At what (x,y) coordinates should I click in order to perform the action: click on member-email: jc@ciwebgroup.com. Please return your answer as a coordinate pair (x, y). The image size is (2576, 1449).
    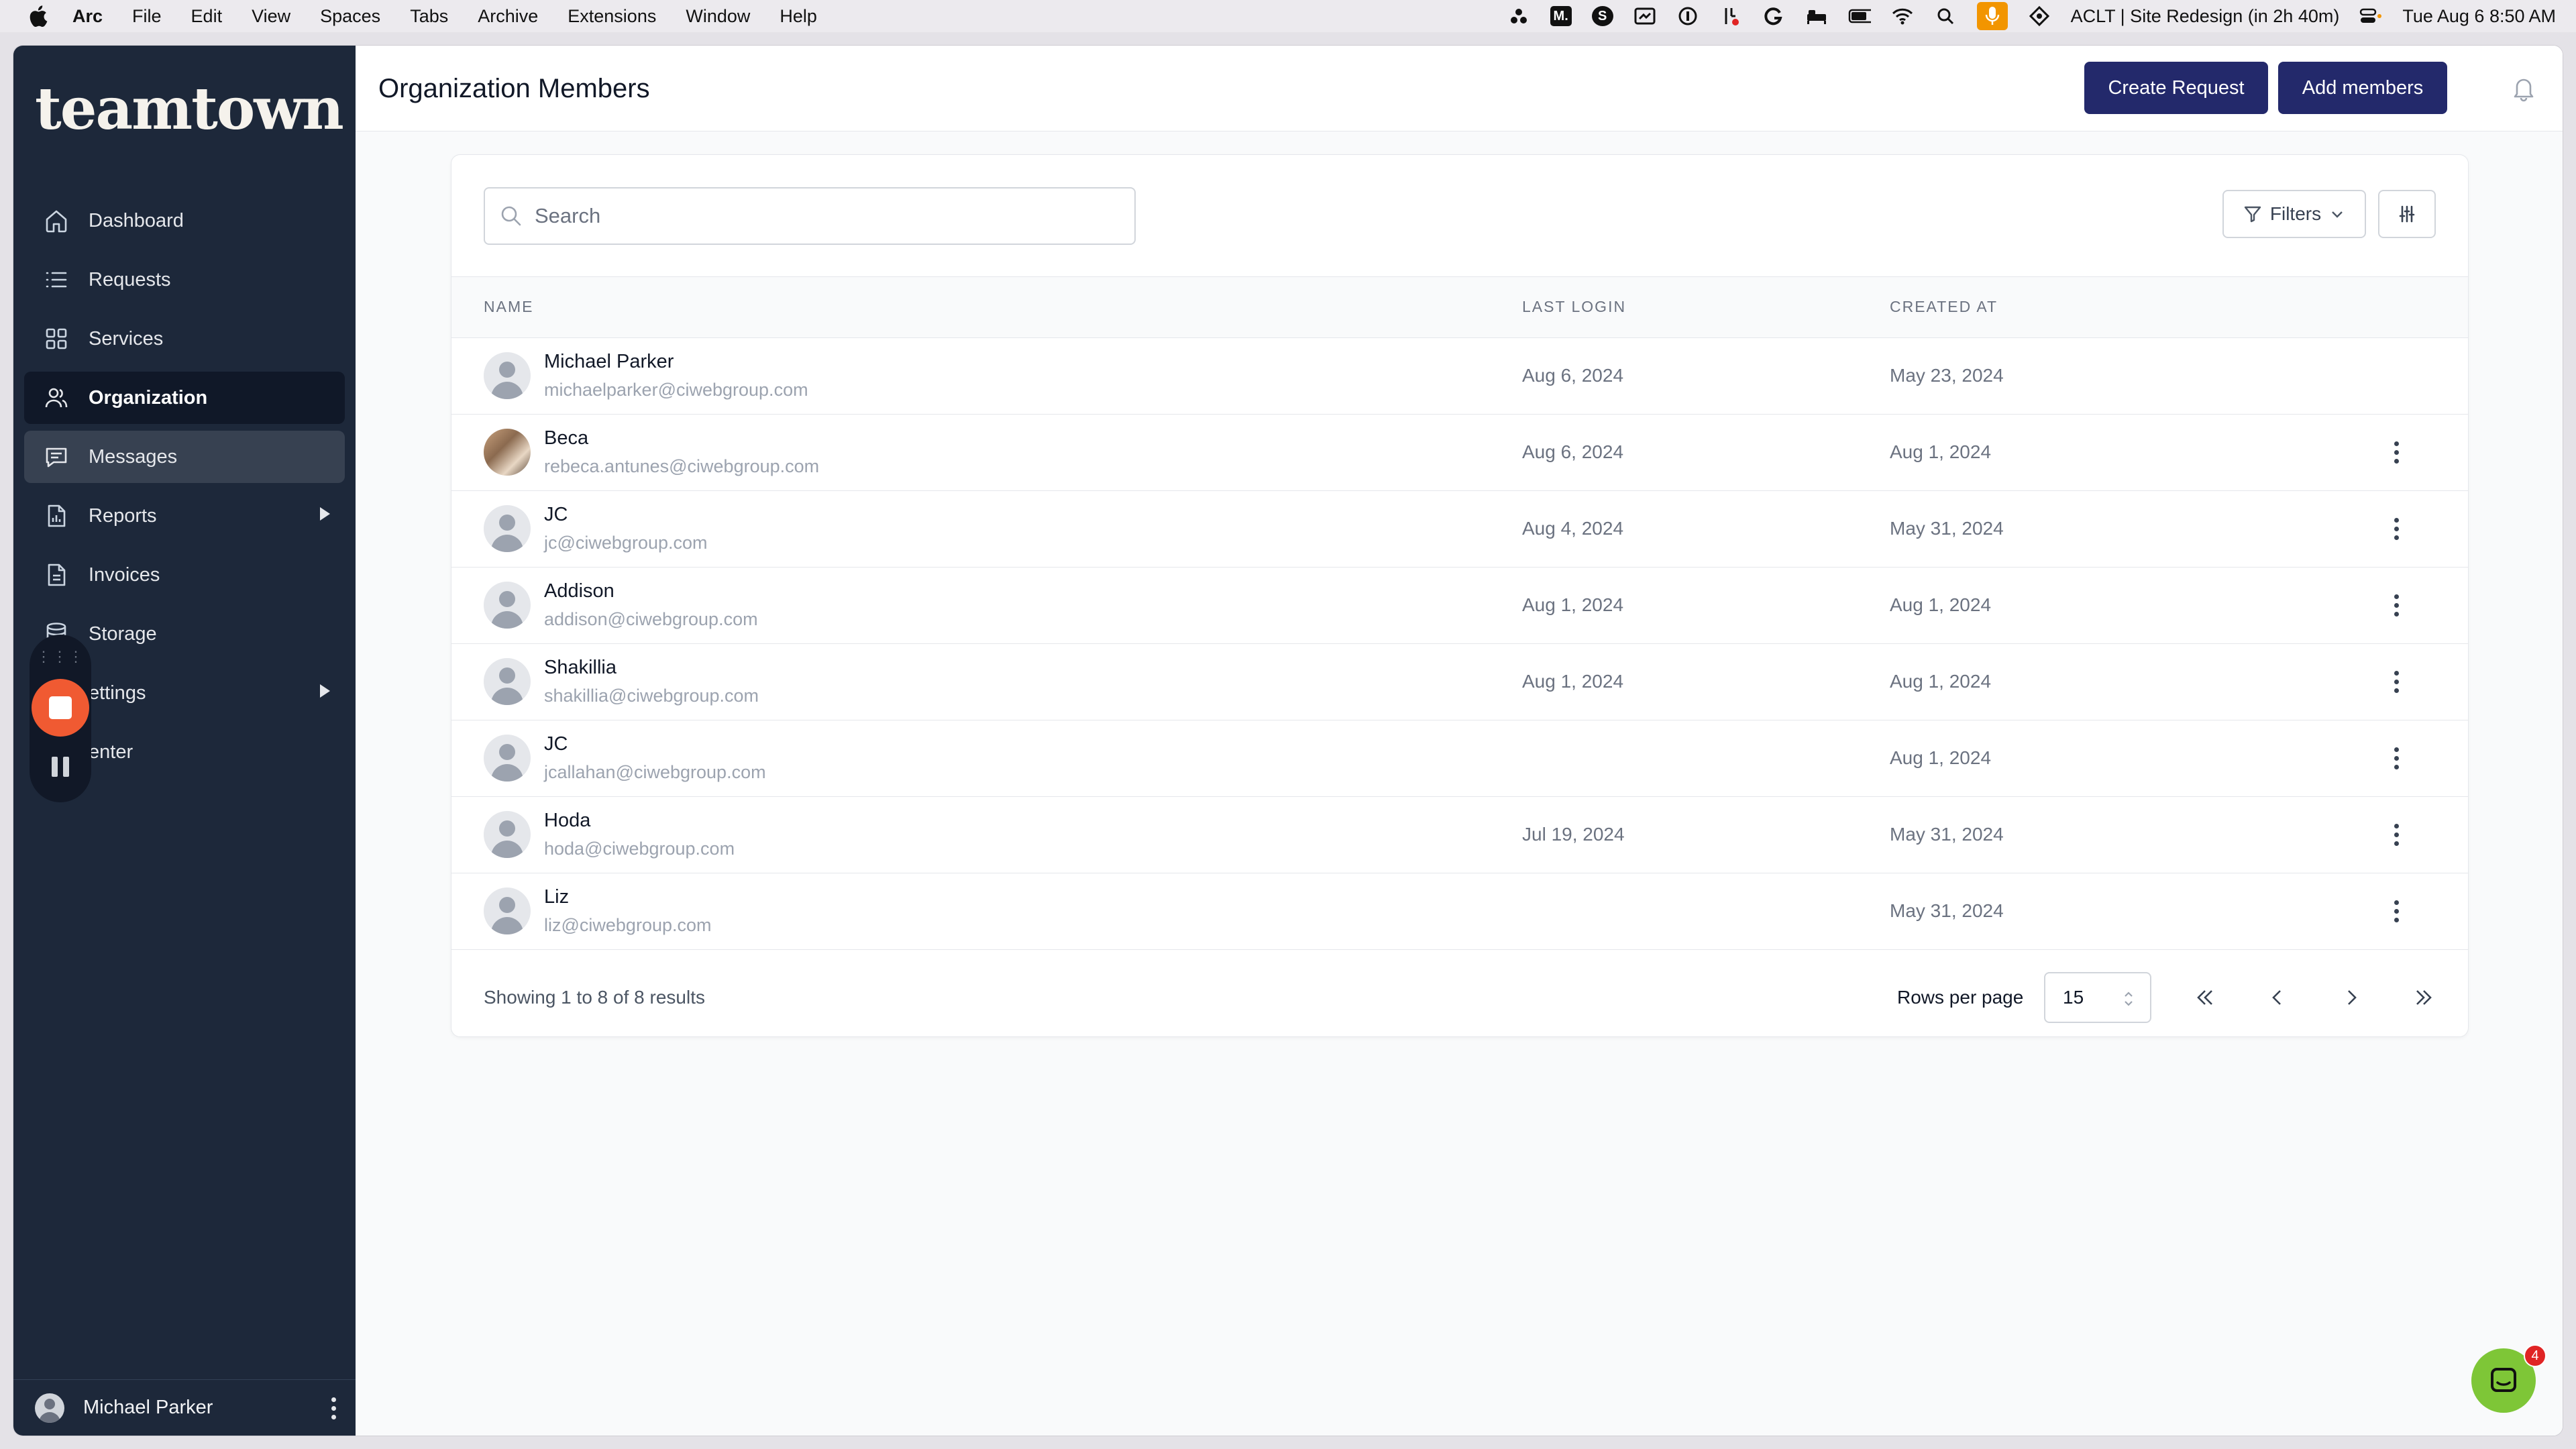
    Looking at the image, I should click on (626, 543).